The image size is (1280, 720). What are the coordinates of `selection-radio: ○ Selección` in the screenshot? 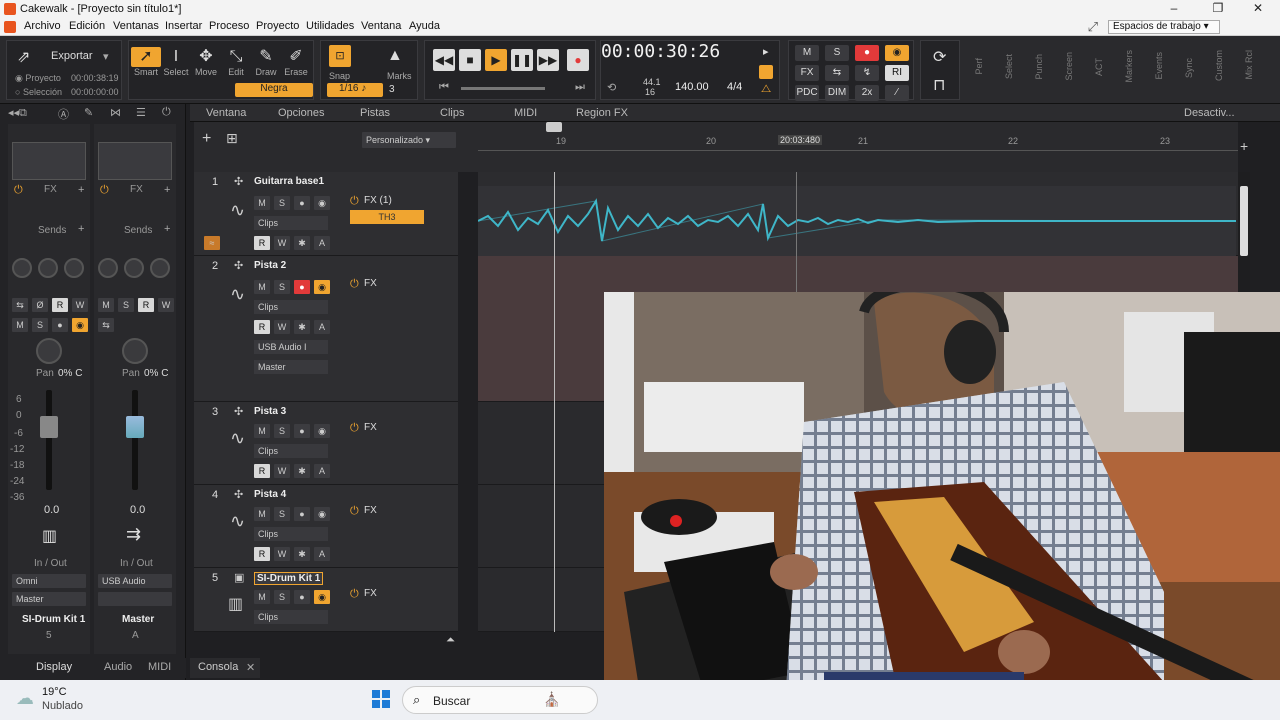 It's located at (38, 92).